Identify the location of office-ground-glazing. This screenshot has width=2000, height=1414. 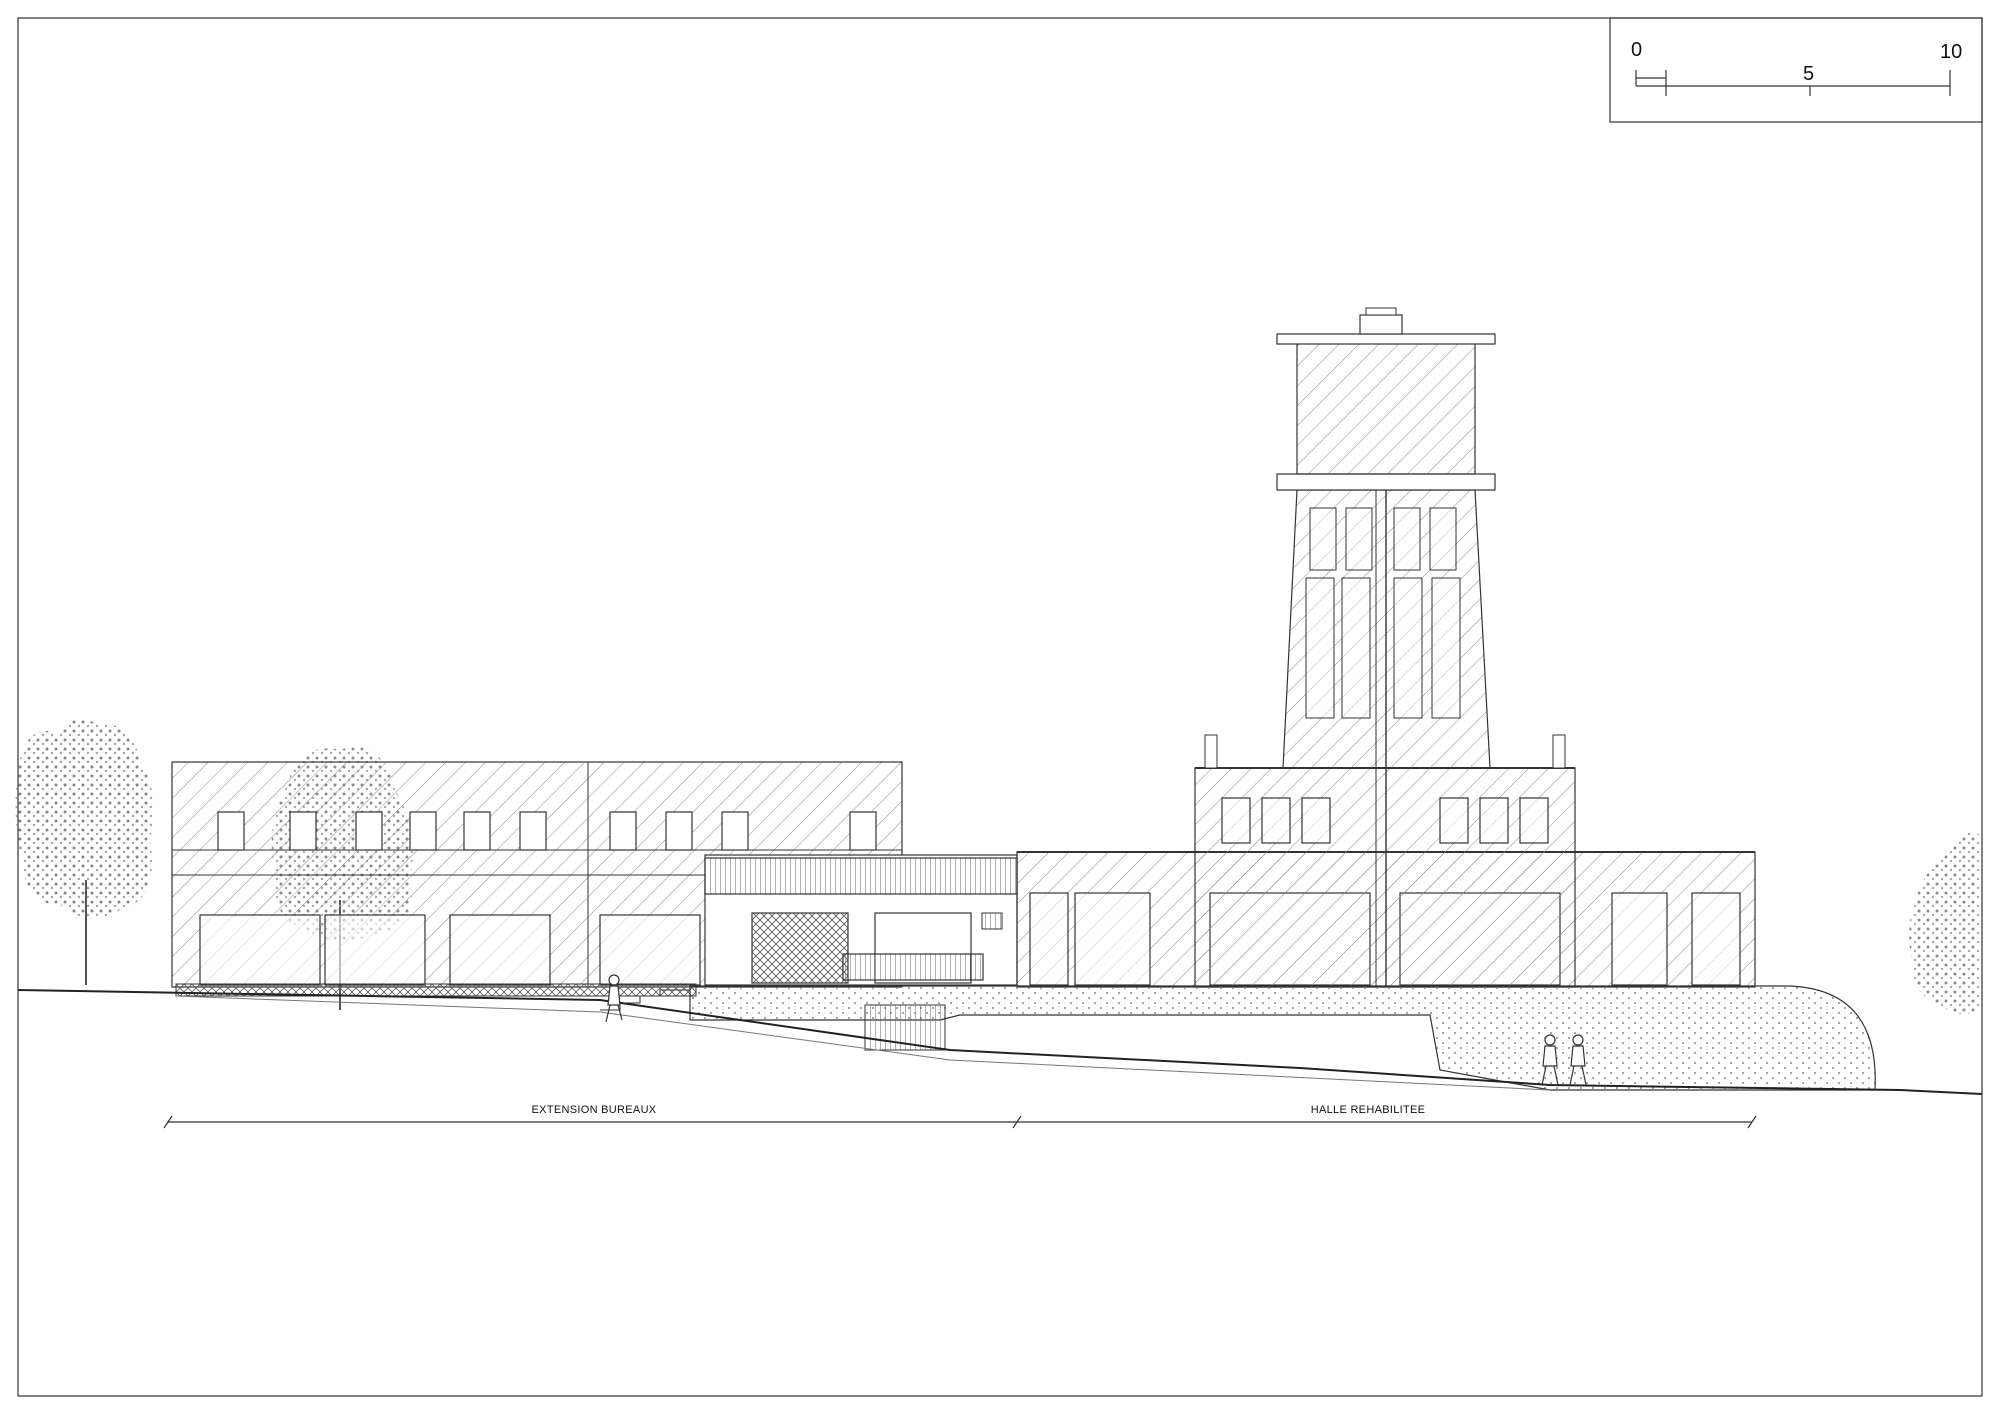
(450, 950).